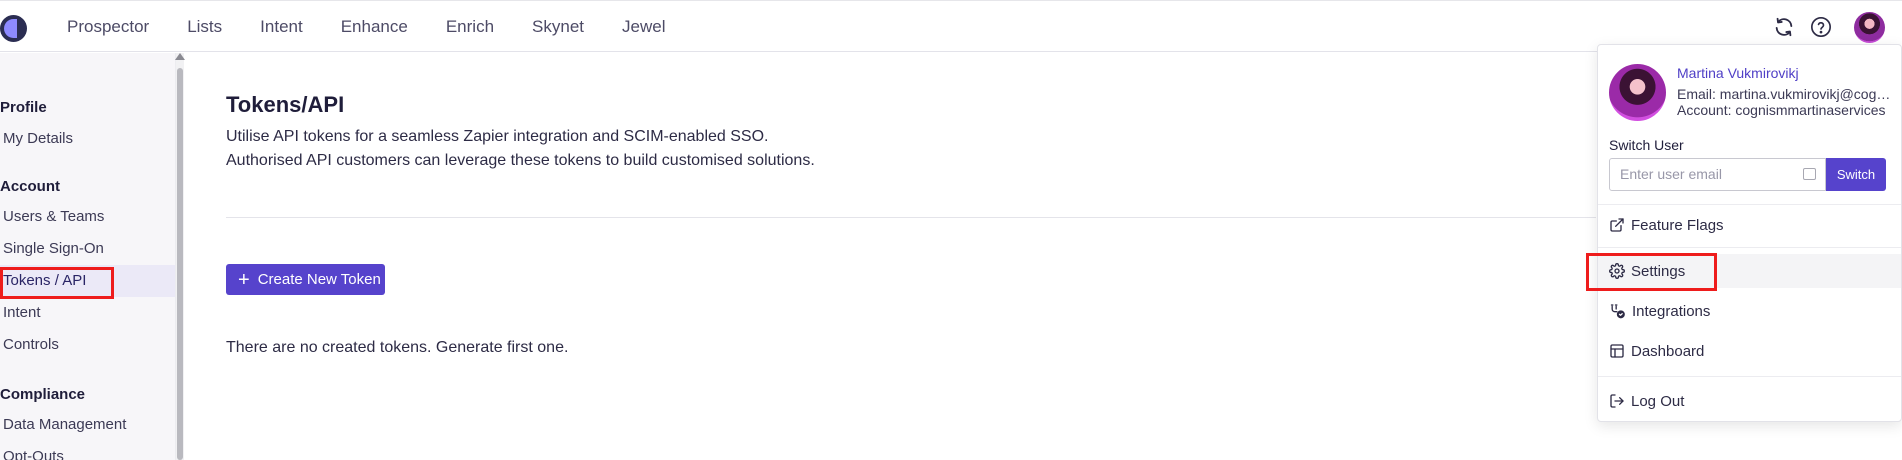  I want to click on nav-item-skynet: Skynet, so click(558, 27).